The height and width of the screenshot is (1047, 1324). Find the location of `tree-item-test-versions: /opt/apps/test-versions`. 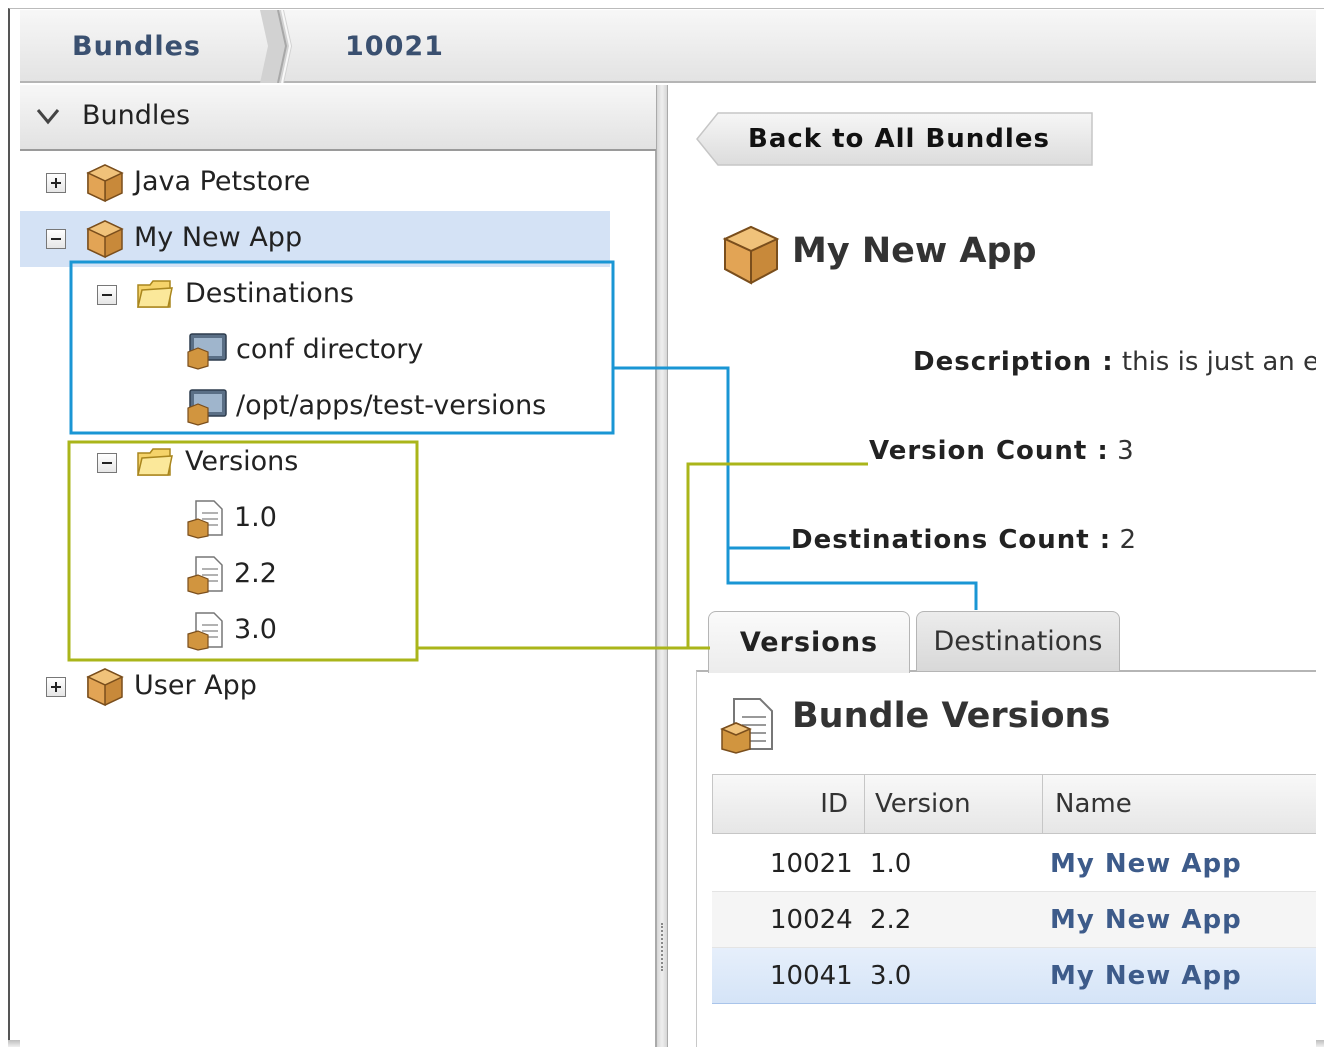

tree-item-test-versions: /opt/apps/test-versions is located at coordinates (325, 407).